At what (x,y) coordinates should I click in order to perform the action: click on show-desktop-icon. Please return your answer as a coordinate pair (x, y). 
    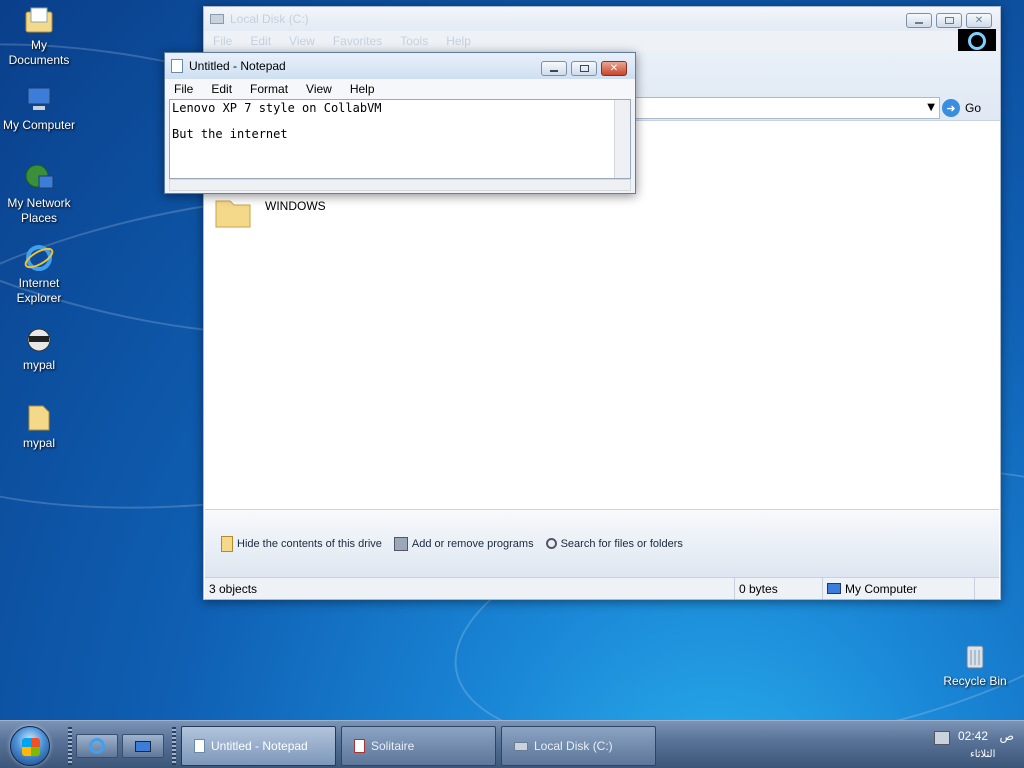
    Looking at the image, I should click on (143, 746).